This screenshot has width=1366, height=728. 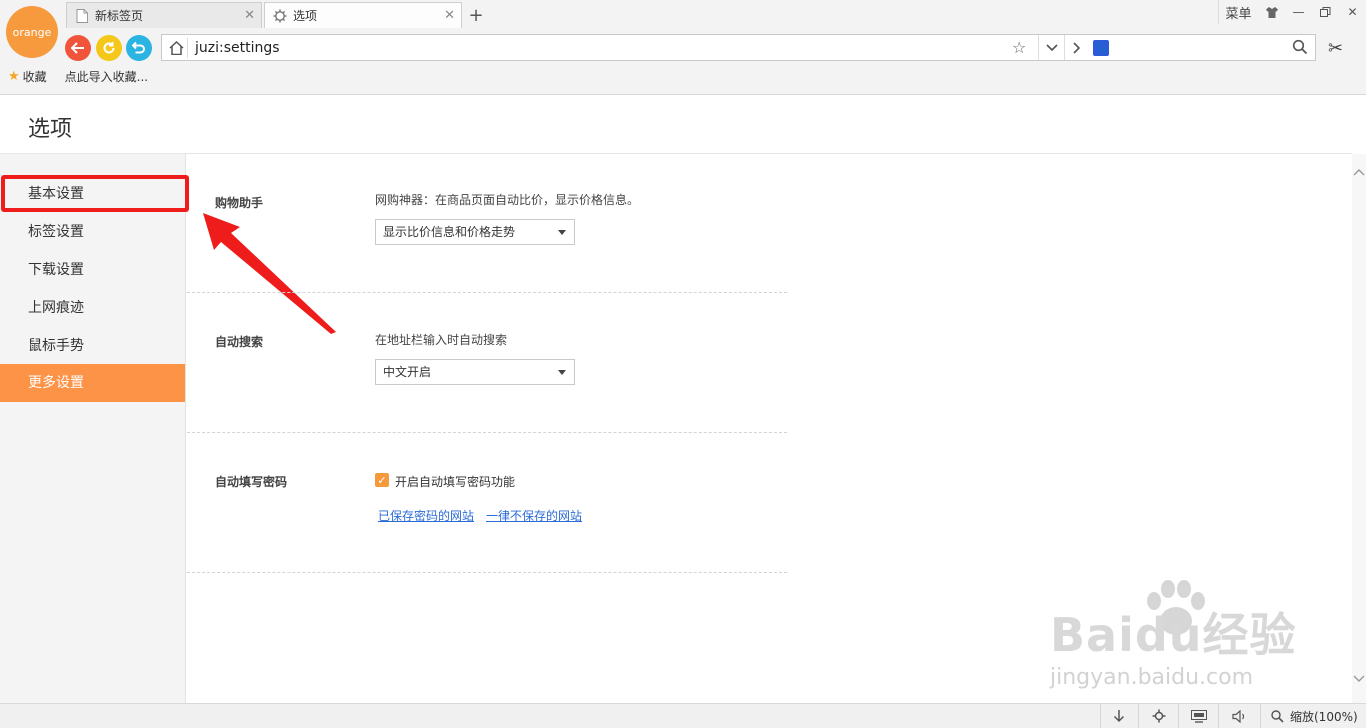 What do you see at coordinates (78, 48) in the screenshot?
I see `back-button` at bounding box center [78, 48].